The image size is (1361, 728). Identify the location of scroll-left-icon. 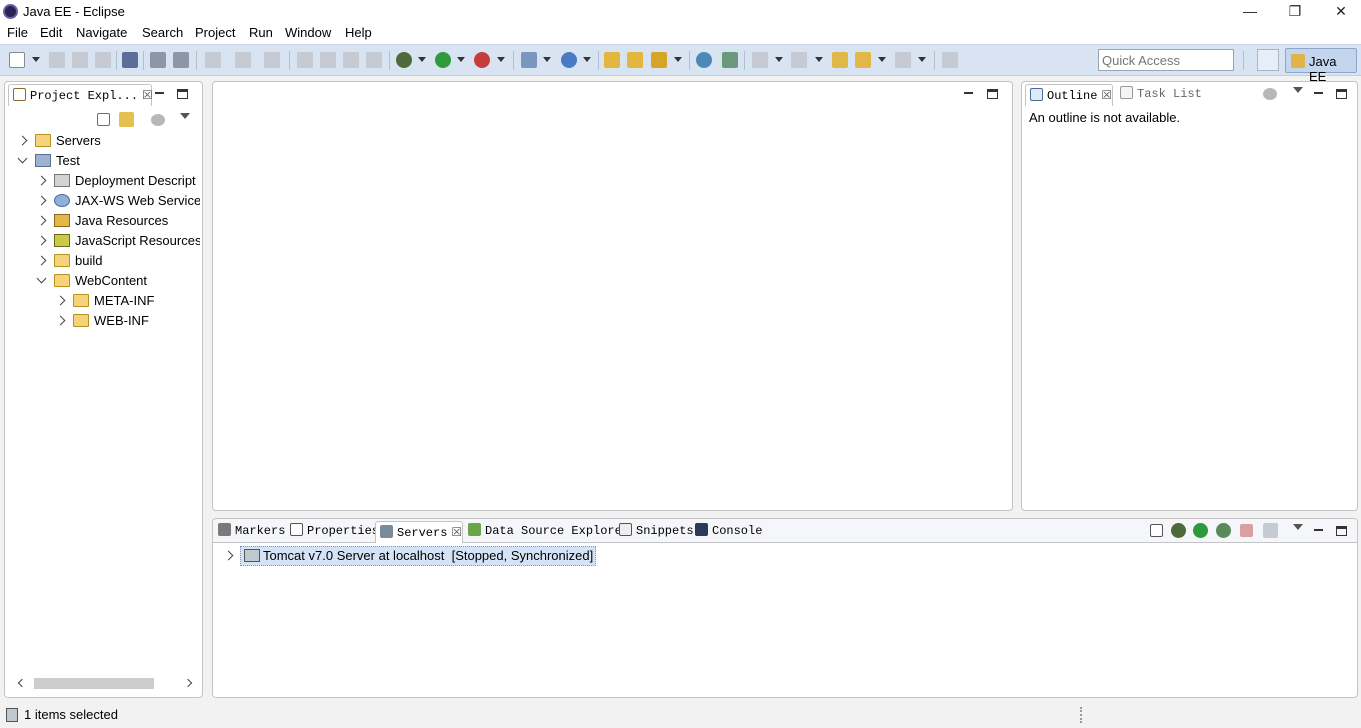
(22, 683).